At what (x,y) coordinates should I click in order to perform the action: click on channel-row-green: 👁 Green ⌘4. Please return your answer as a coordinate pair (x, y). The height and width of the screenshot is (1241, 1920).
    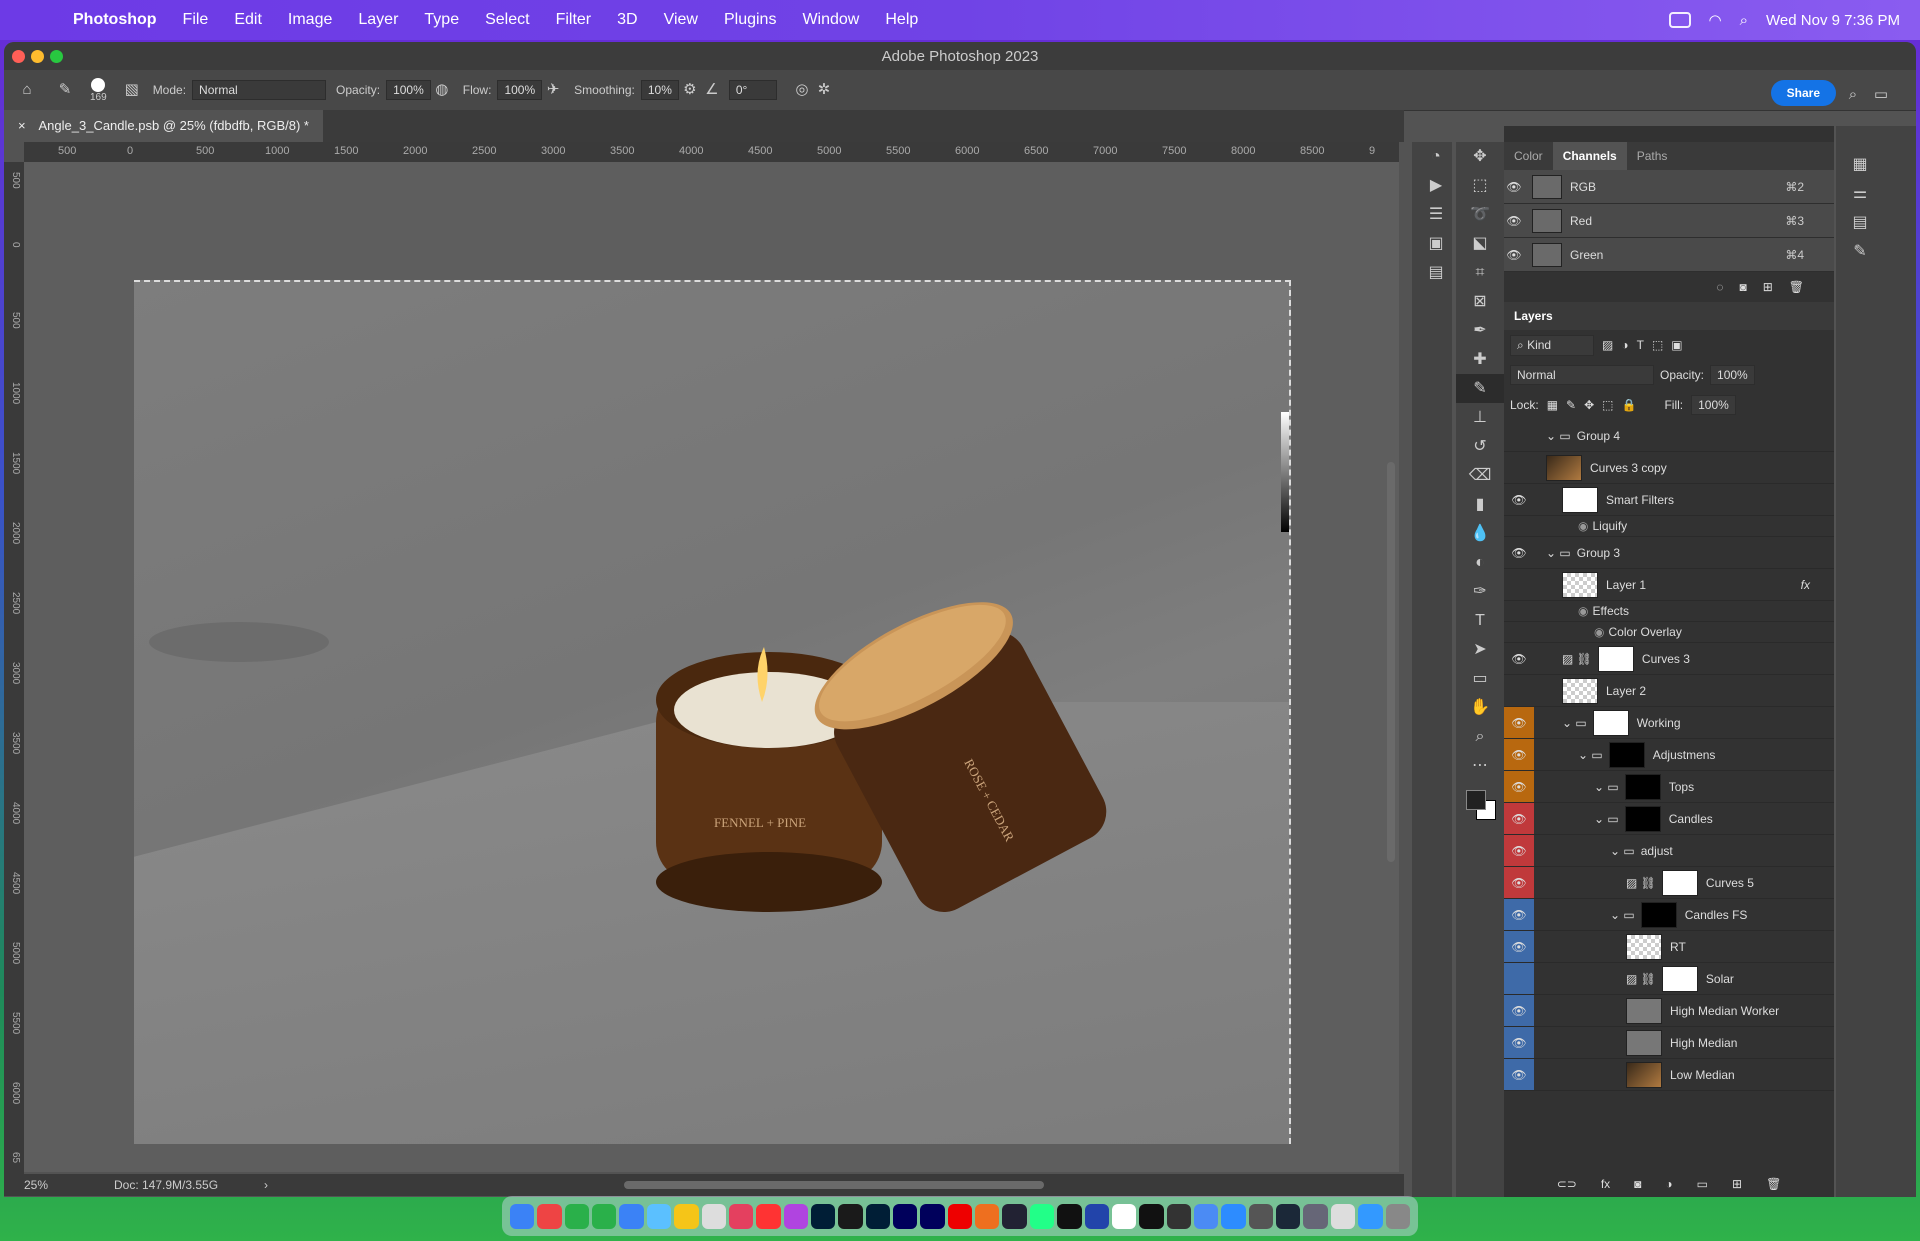
    Looking at the image, I should click on (1669, 255).